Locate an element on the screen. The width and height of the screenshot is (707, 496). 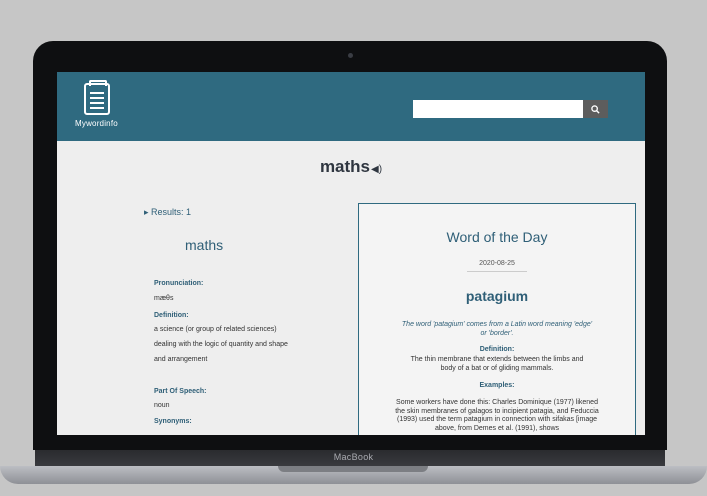
wotd-date: 2020-08-25 is located at coordinates (497, 263).